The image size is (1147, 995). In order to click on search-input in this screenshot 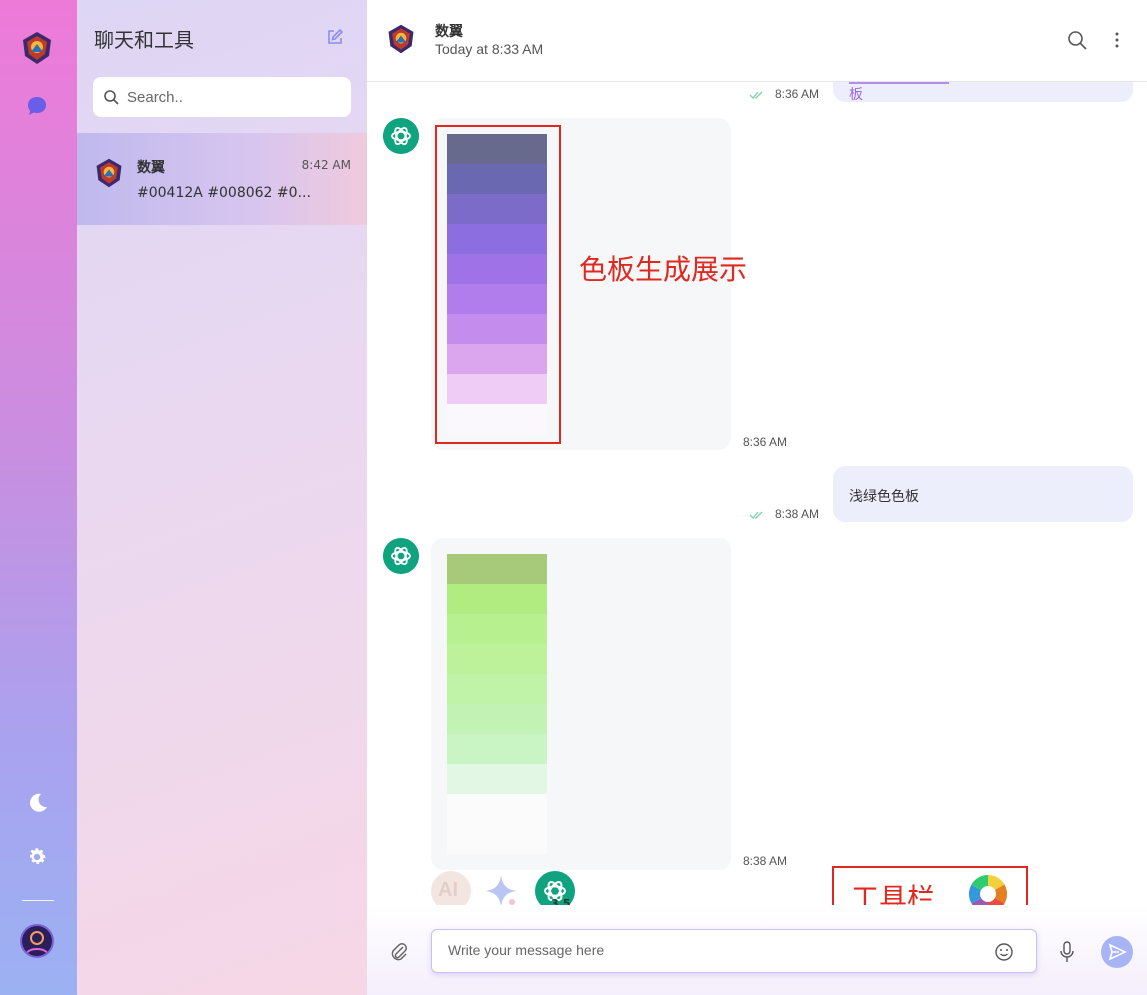, I will do `click(227, 97)`.